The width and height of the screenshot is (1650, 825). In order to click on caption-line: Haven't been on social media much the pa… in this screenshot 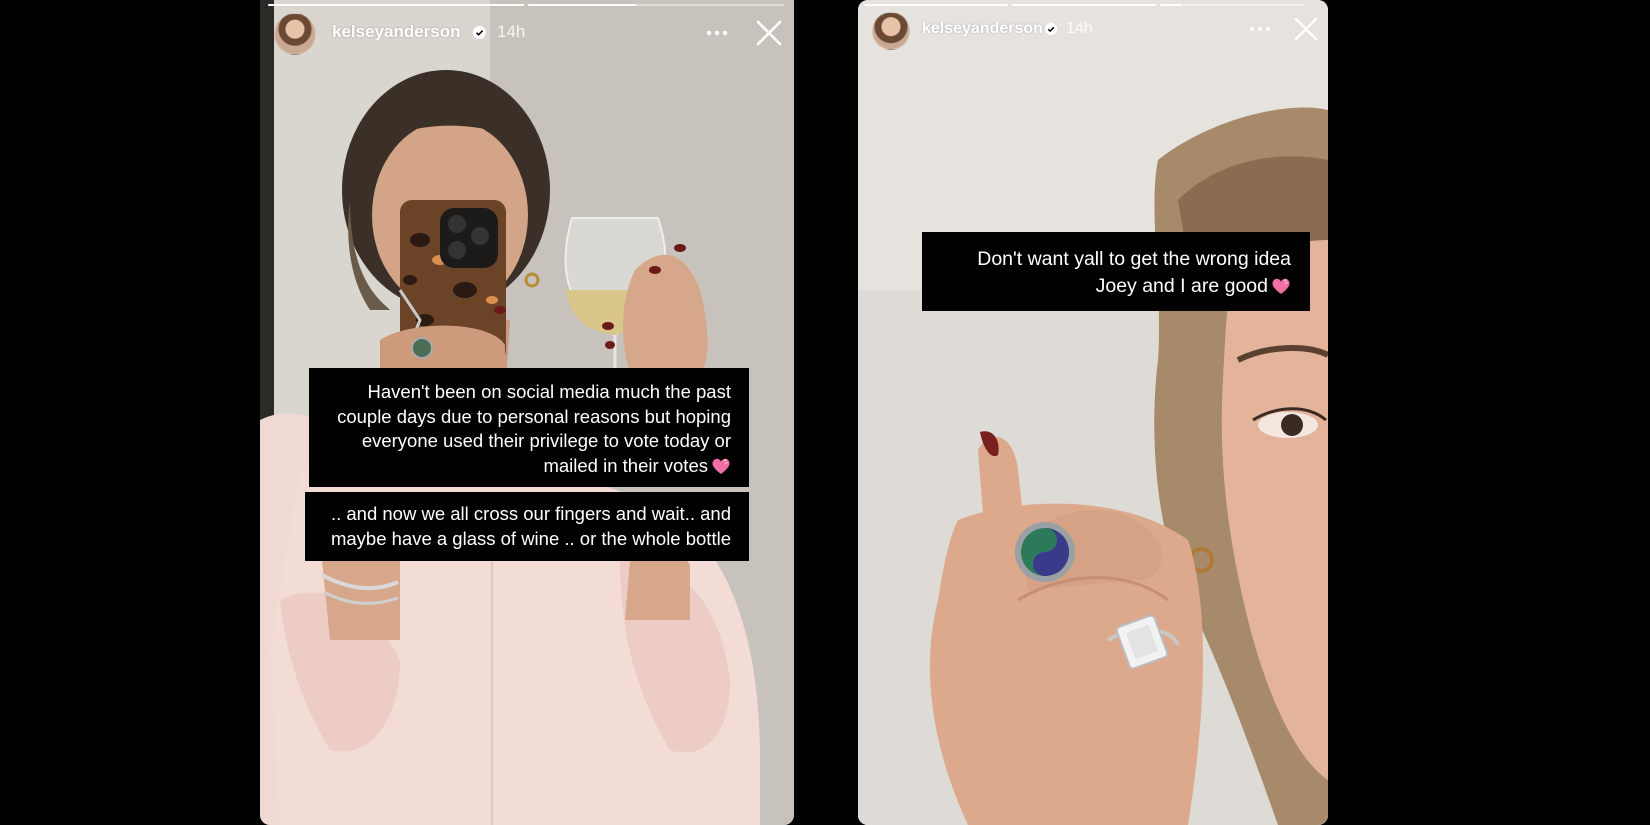, I will do `click(549, 391)`.